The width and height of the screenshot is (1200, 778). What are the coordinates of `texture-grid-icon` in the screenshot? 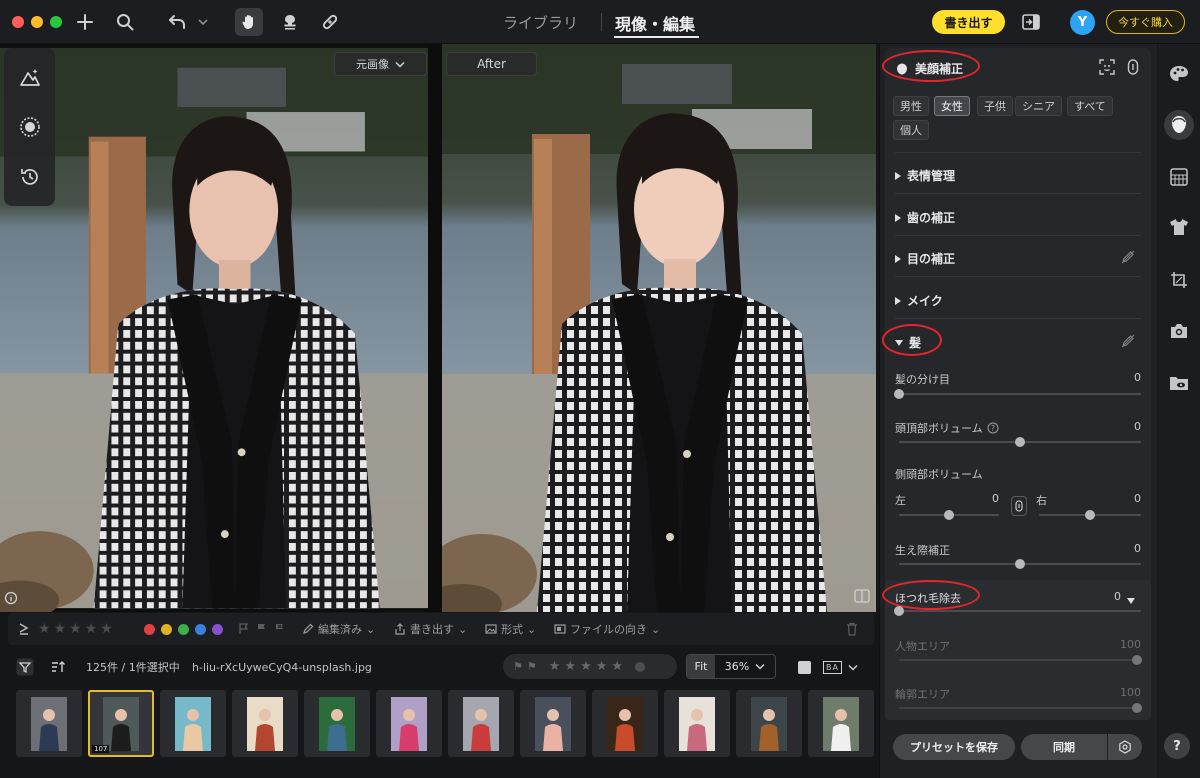 It's located at (1179, 177).